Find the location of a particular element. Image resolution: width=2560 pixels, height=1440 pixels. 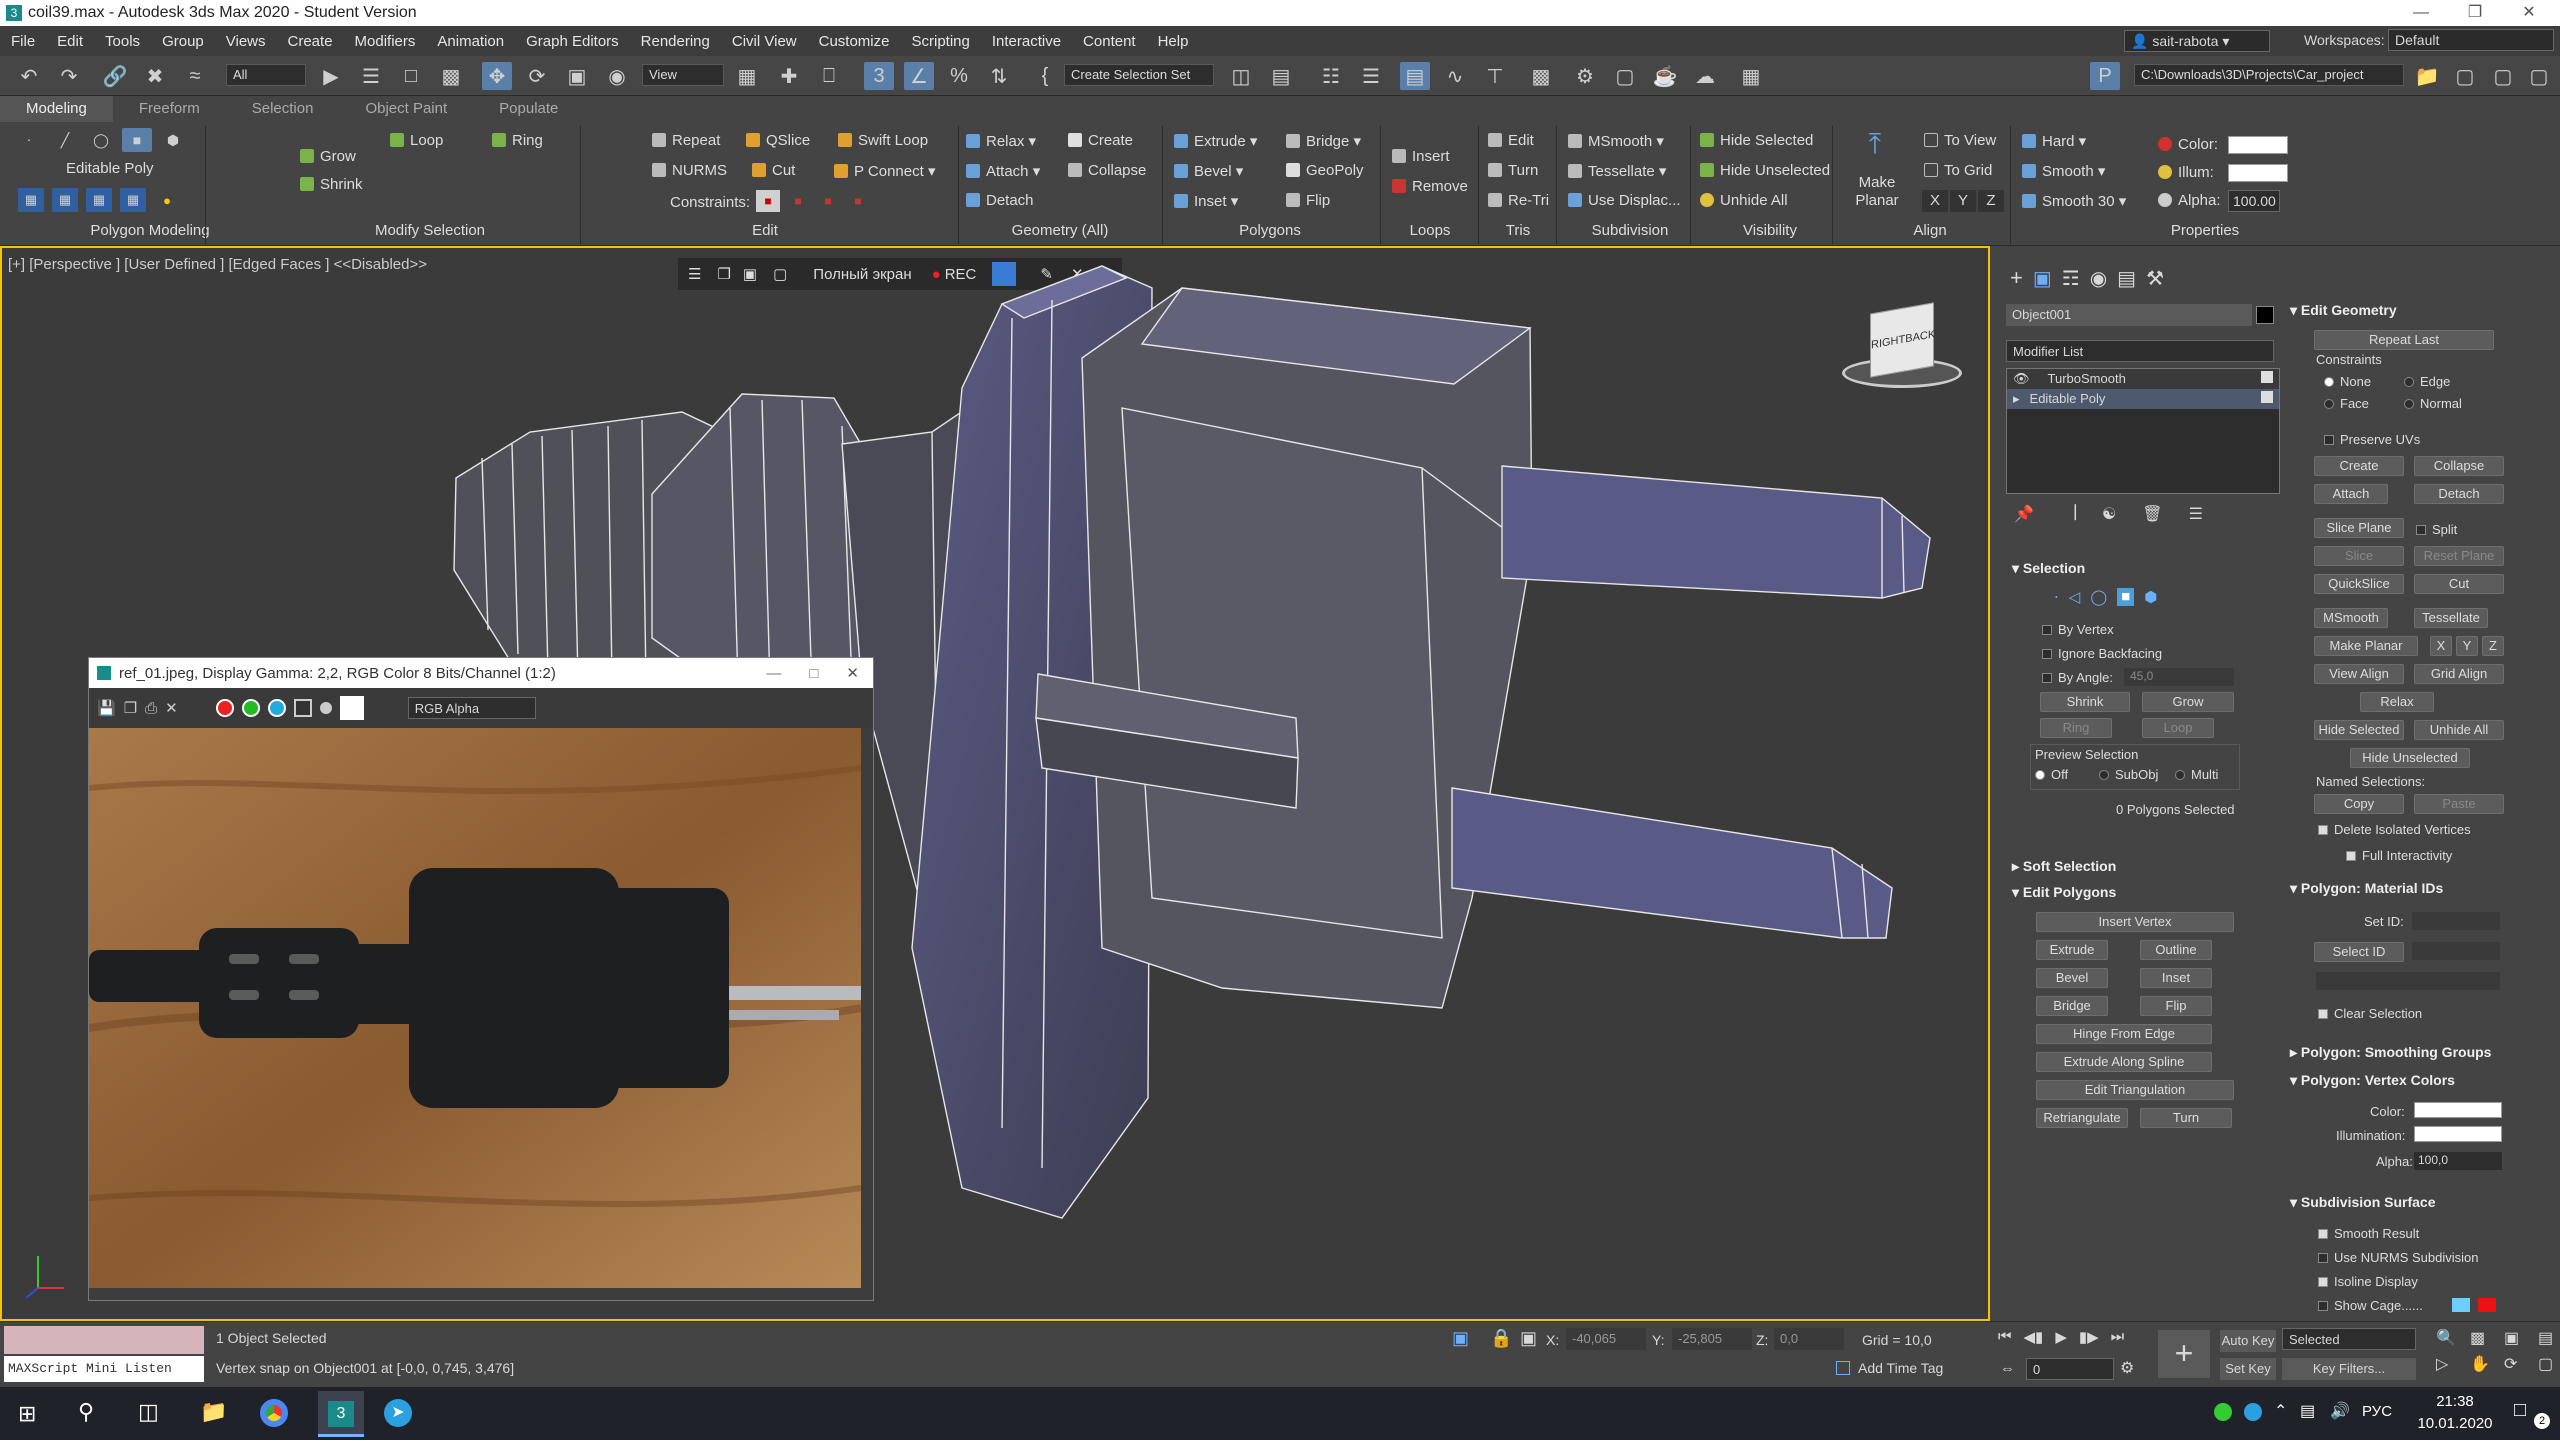

planar-z-button: Z is located at coordinates (2493, 646).